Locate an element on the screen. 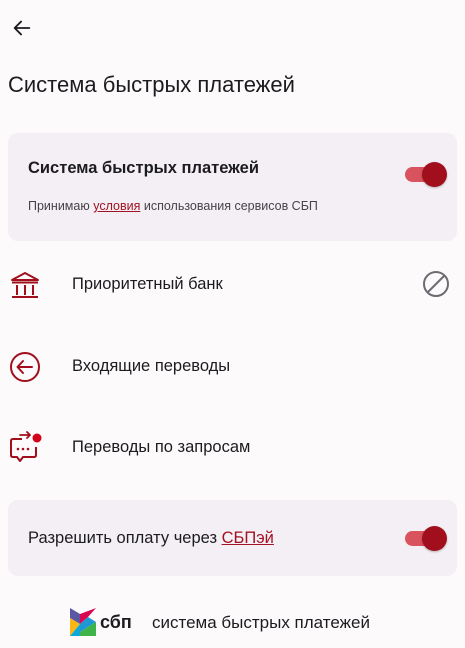  back-button is located at coordinates (22, 28).